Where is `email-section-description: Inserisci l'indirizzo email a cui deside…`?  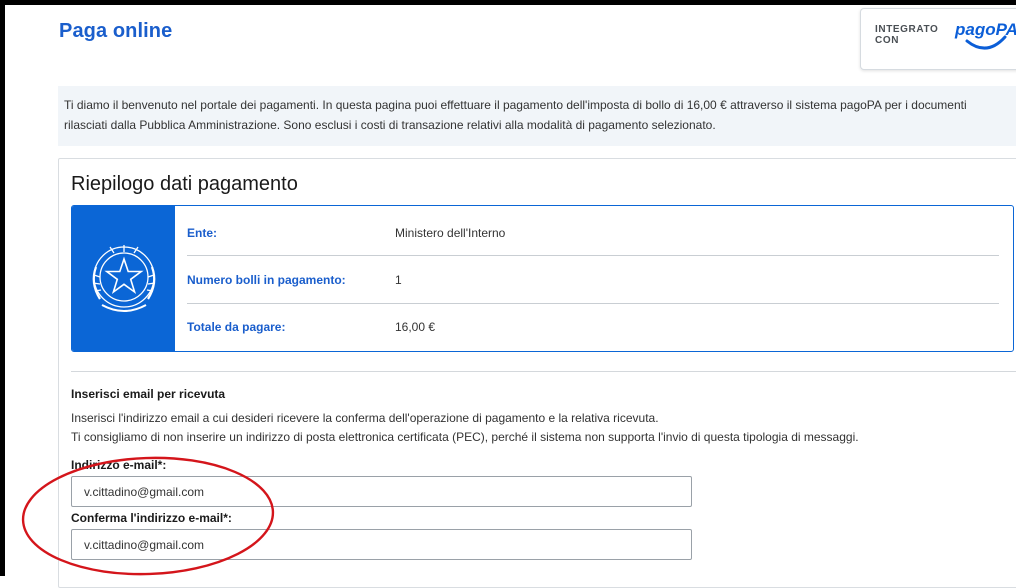
email-section-description: Inserisci l'indirizzo email a cui deside… is located at coordinates (465, 428).